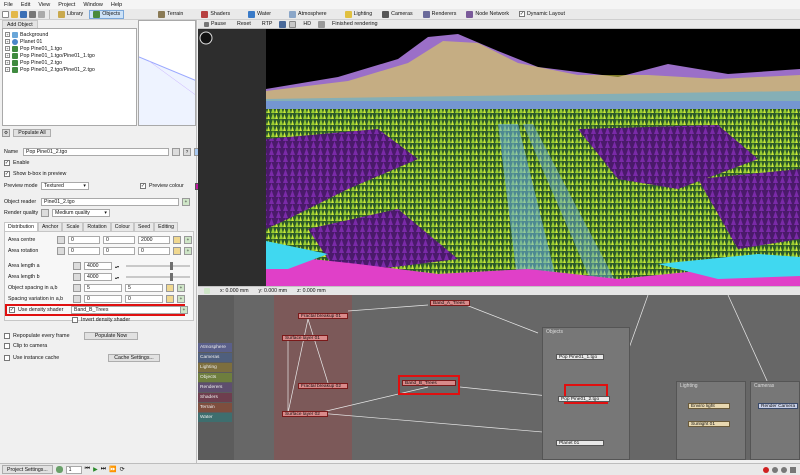 The height and width of the screenshot is (475, 800). Describe the element at coordinates (103, 299) in the screenshot. I see `spacing-variation-a: 0` at that location.